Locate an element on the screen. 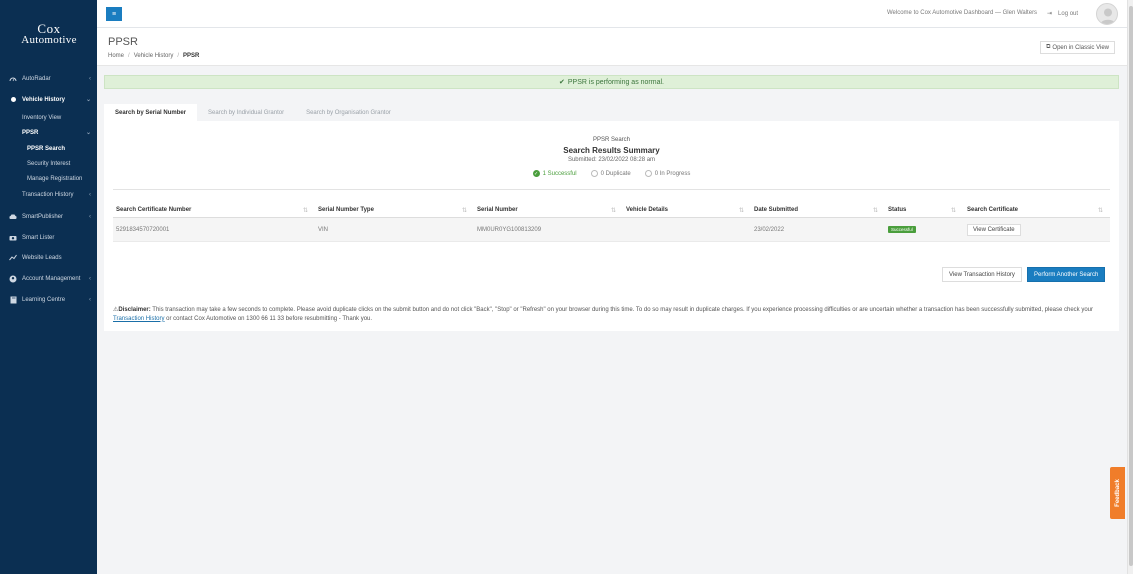 This screenshot has width=1133, height=574. external-link-icon: ⧉ is located at coordinates (1048, 47).